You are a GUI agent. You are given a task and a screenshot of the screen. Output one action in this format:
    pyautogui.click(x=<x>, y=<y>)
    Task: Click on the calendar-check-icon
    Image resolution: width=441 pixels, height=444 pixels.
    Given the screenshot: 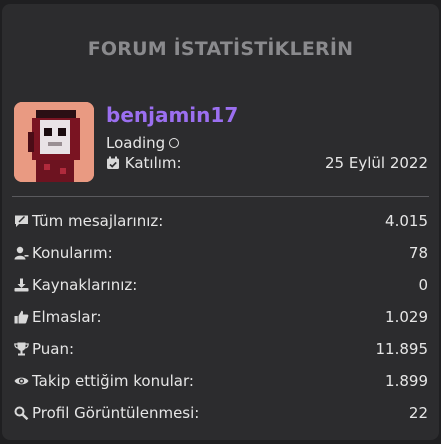 What is the action you would take?
    pyautogui.click(x=113, y=162)
    